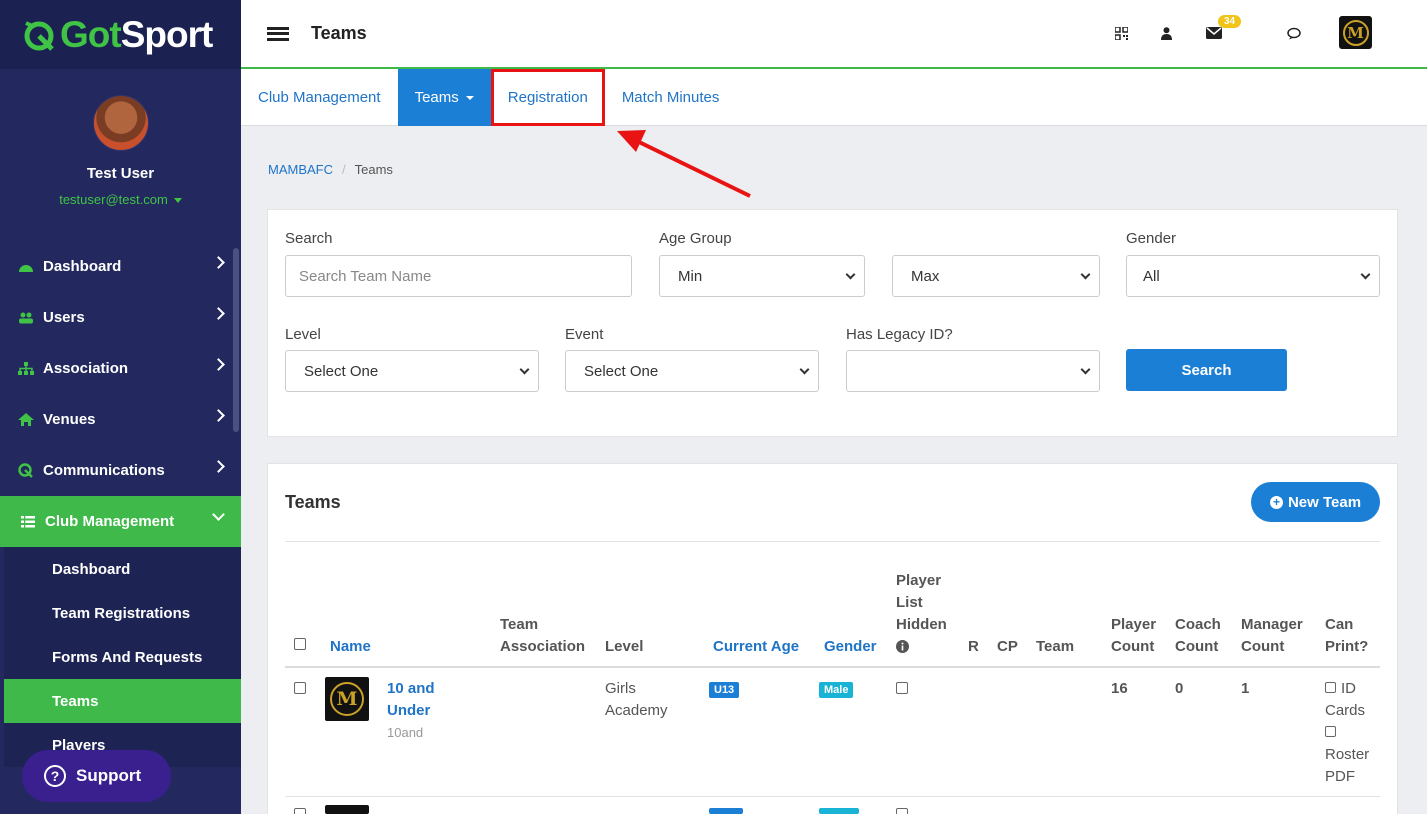 This screenshot has height=814, width=1427. What do you see at coordinates (82, 266) in the screenshot?
I see `sidebar-item-label: Dashboard` at bounding box center [82, 266].